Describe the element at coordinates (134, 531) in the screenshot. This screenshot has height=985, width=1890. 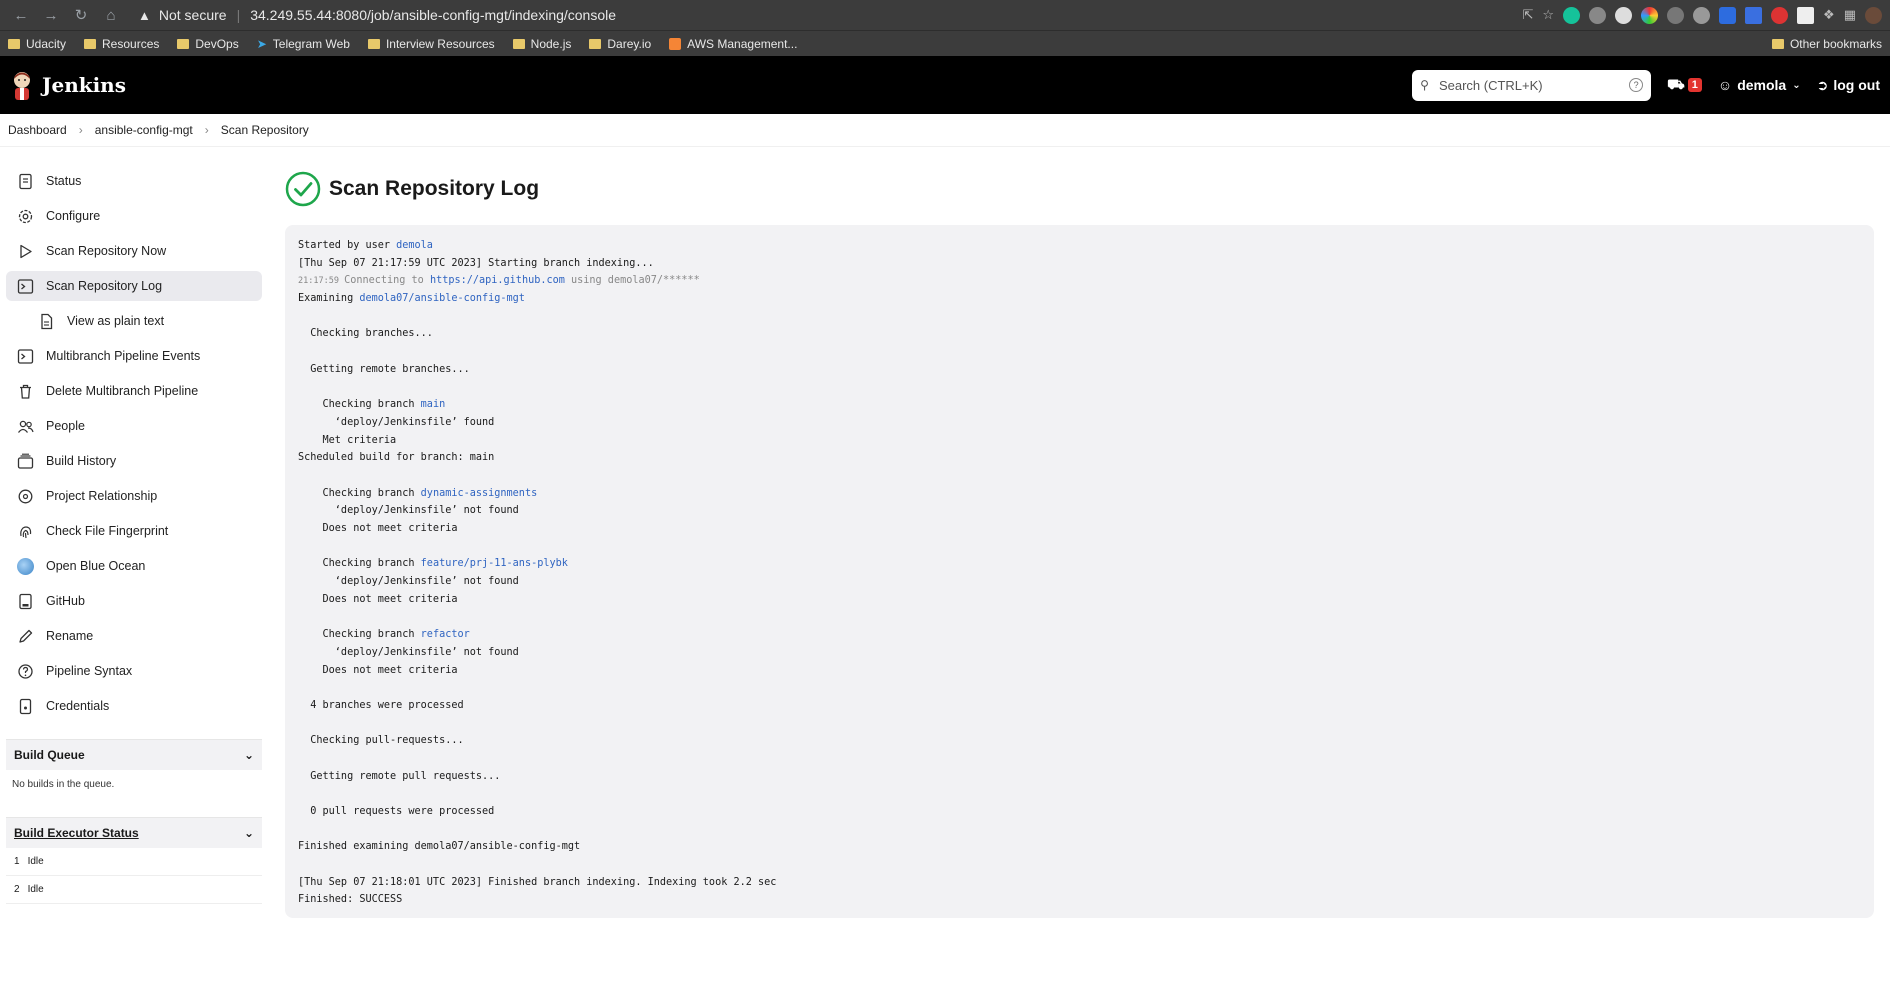
I see `sidebar-item-check-file-fingerprint: Check File Fingerprint` at that location.